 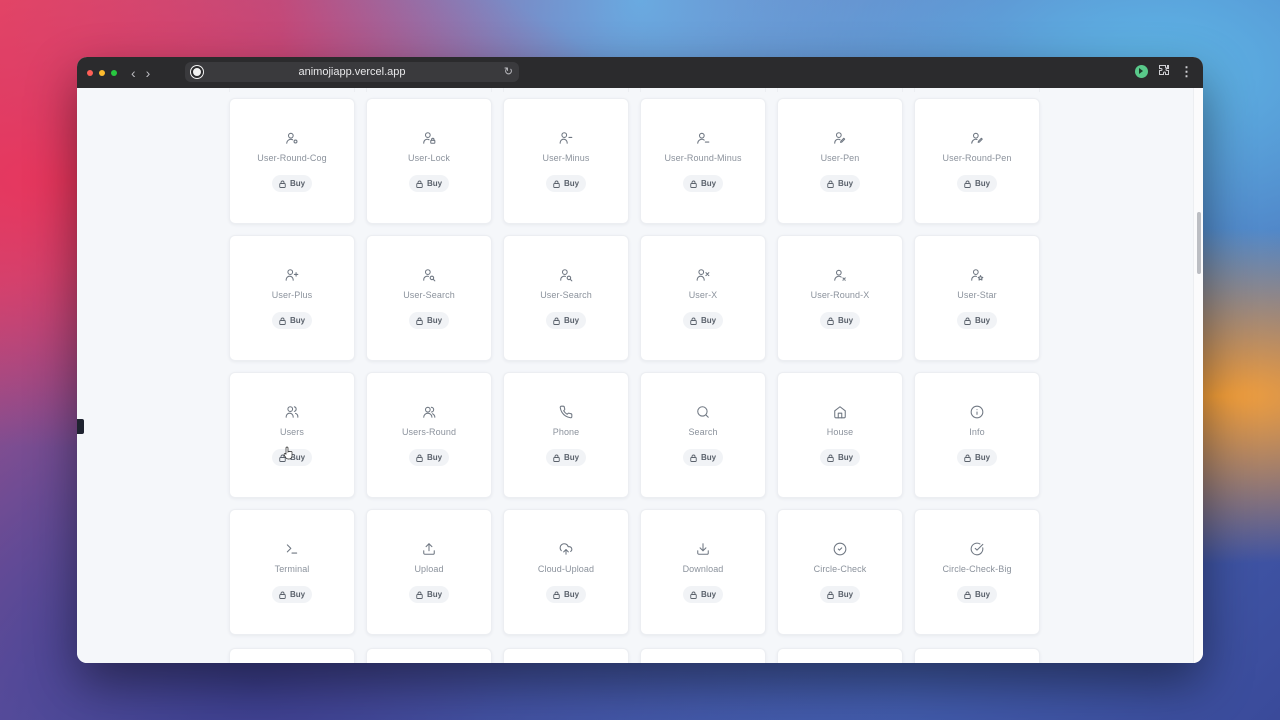 I want to click on icon-card: Cloud-Upload Buy, so click(x=566, y=572).